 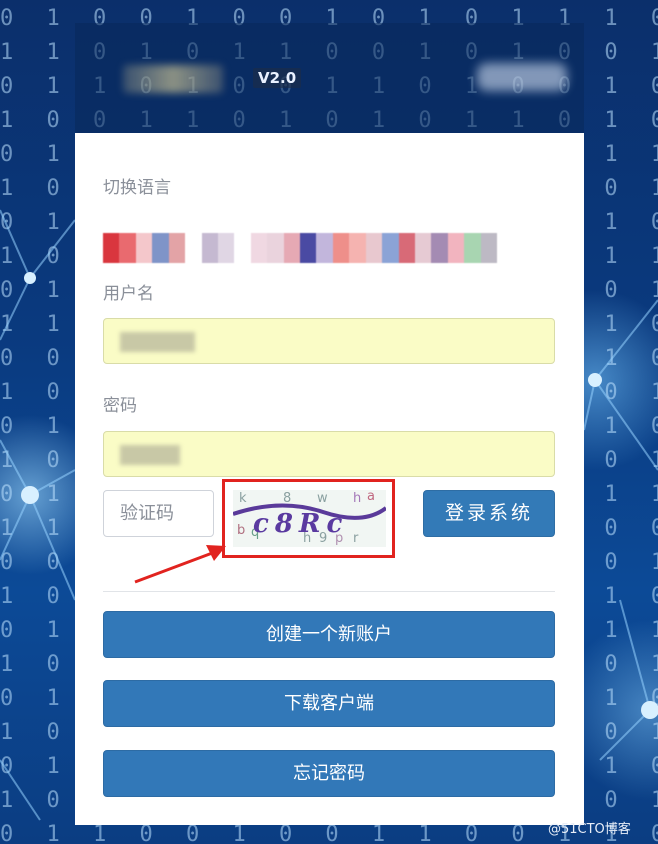 What do you see at coordinates (300, 524) in the screenshot?
I see `captcha-text: c8Rc` at bounding box center [300, 524].